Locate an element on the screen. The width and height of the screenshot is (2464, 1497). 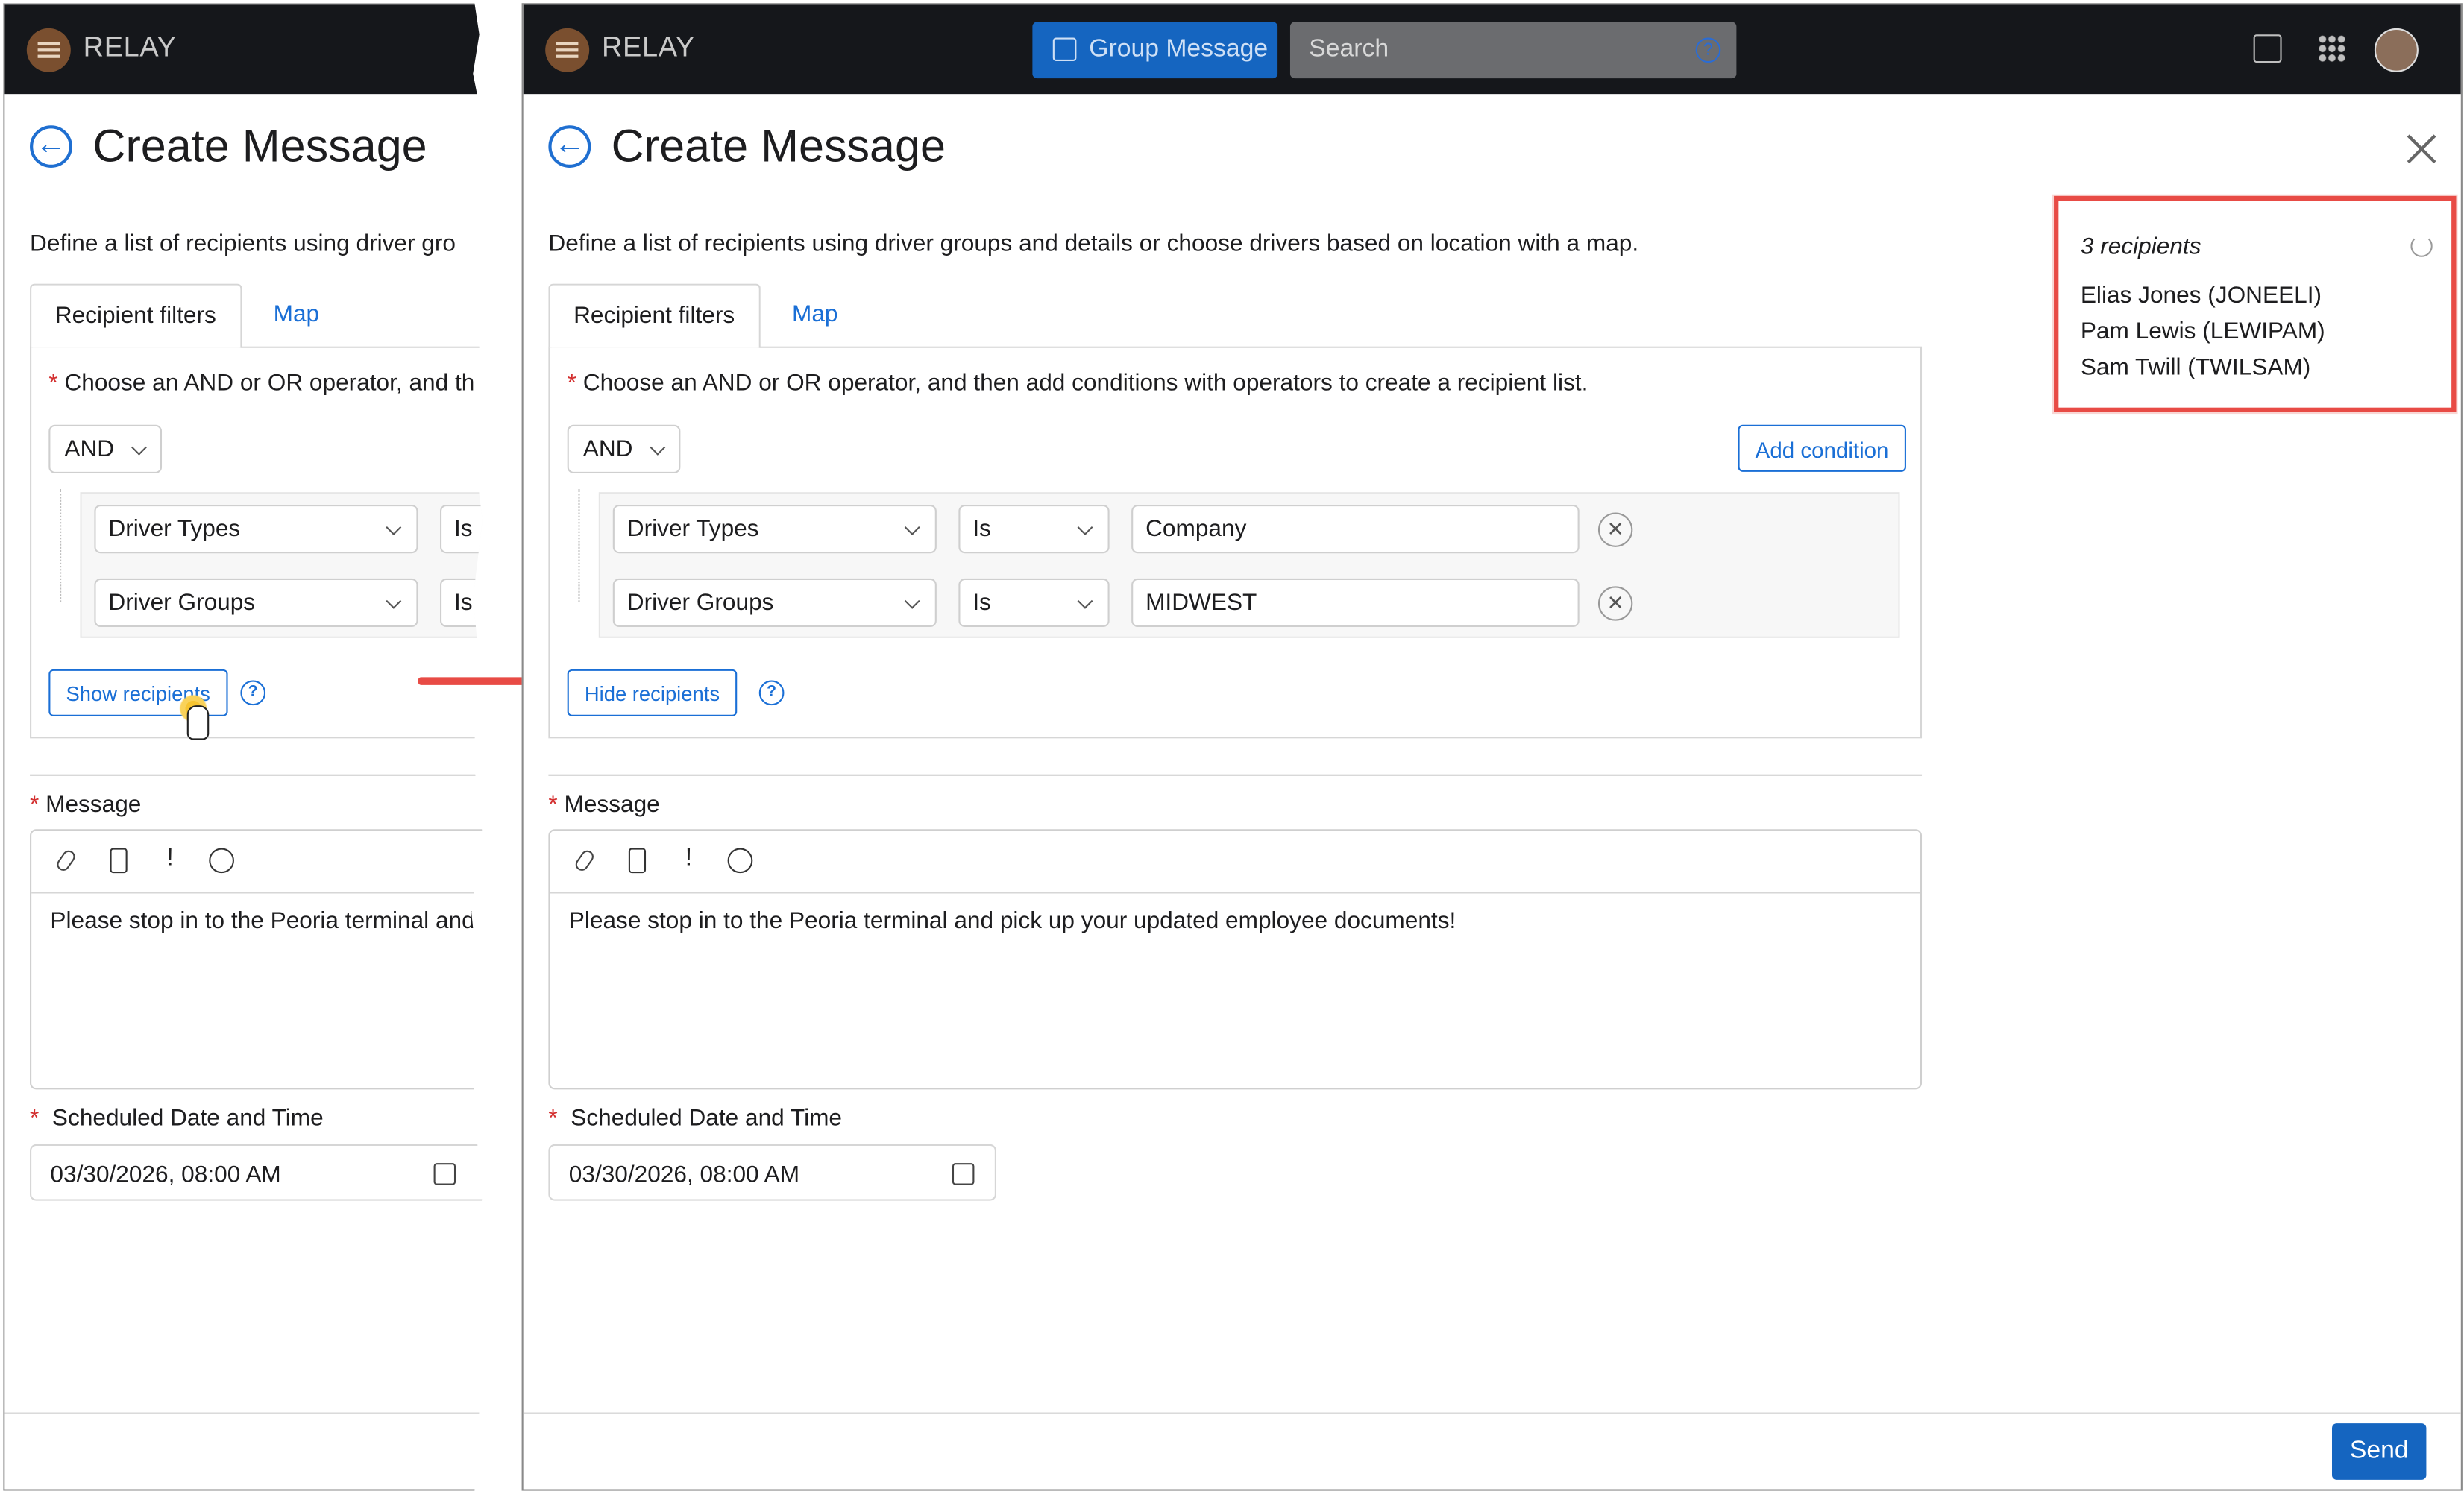
recipients-count: 3 recipients is located at coordinates (2140, 247).